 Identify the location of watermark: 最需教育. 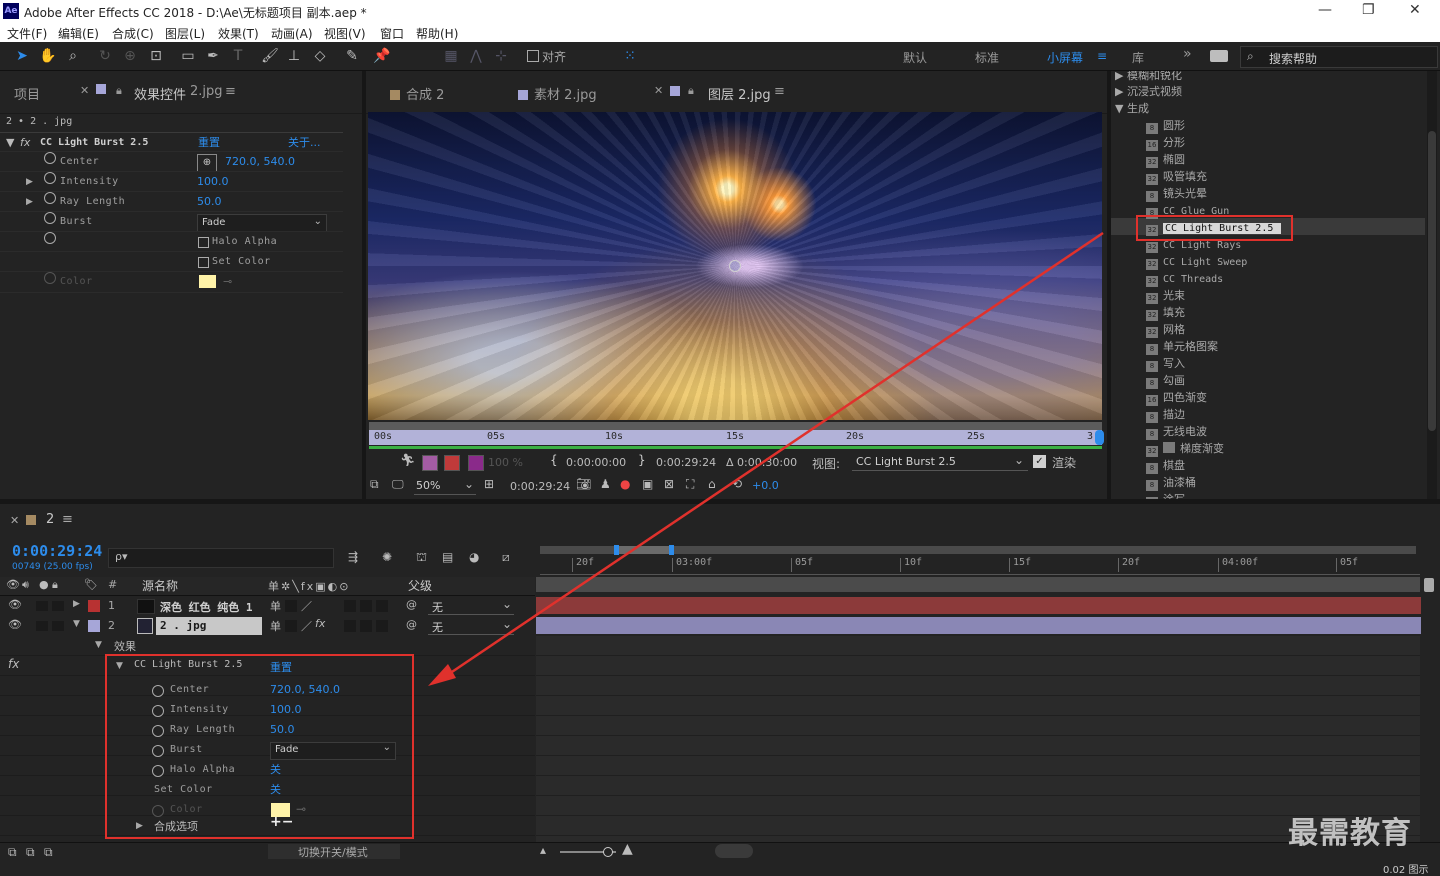
(1350, 833).